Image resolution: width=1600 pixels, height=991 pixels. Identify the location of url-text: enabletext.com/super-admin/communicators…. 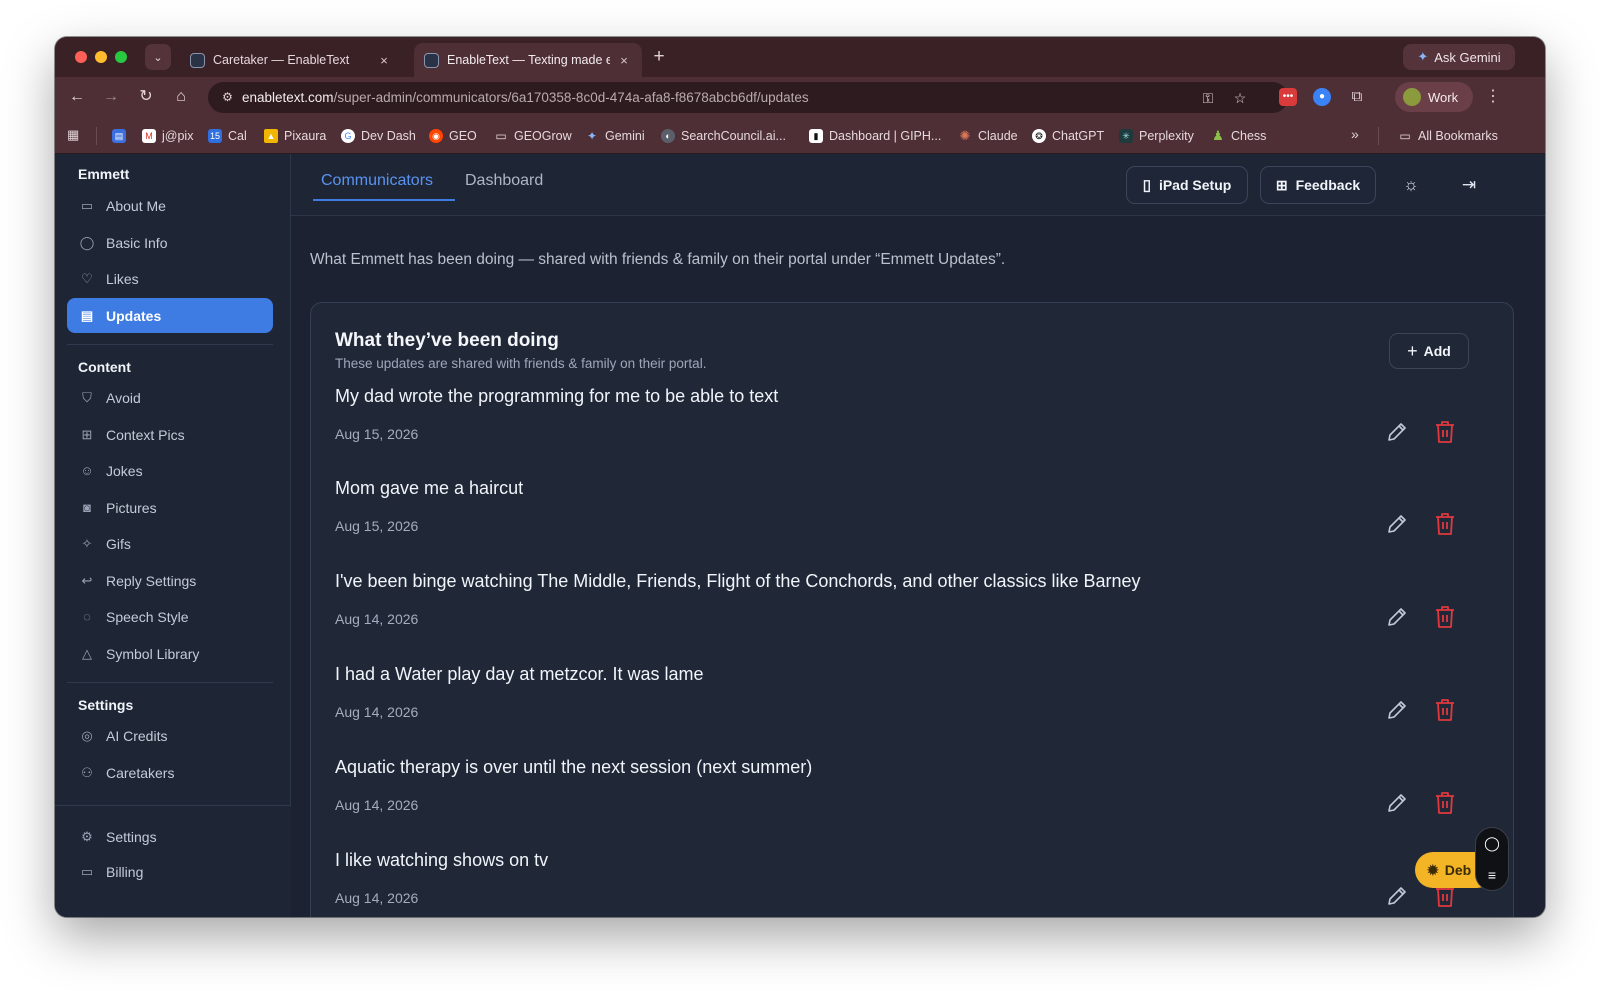
(525, 97).